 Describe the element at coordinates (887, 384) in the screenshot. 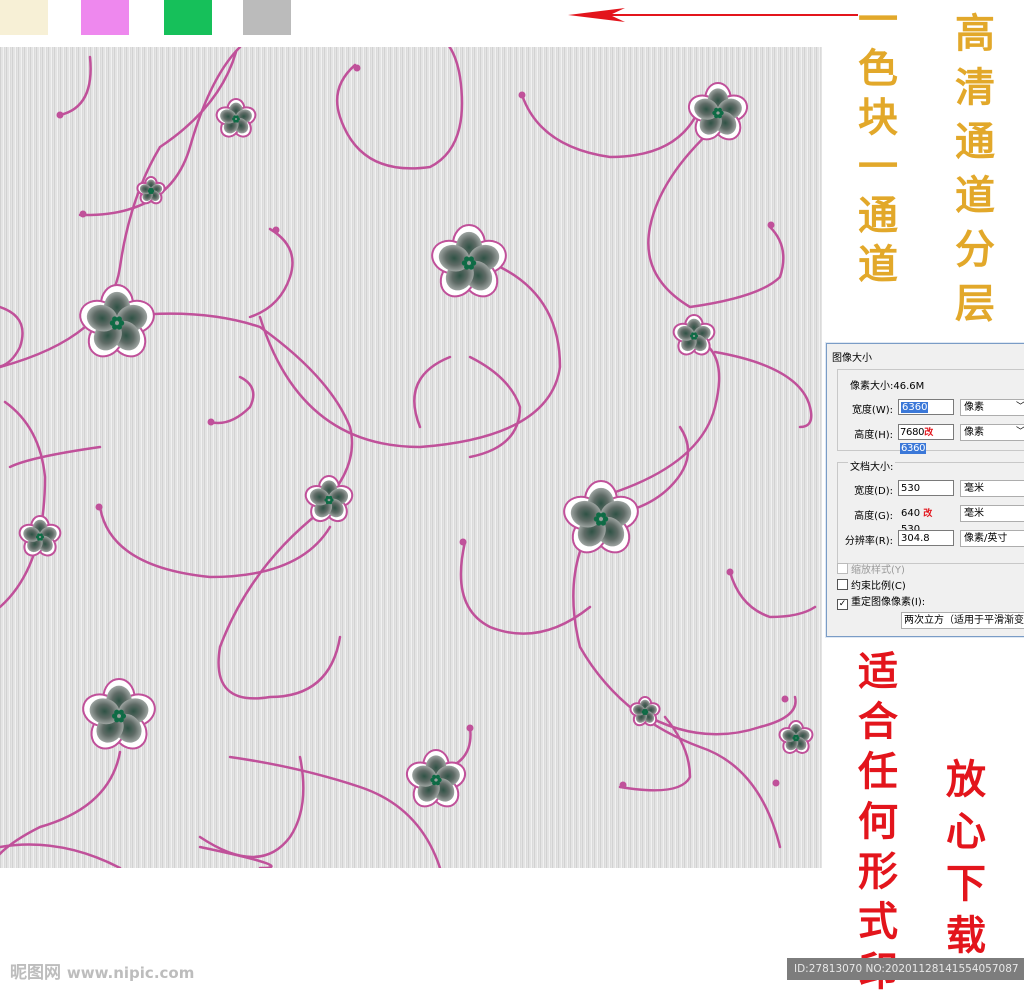

I see `pixel-dimensions-label: 像素大小:46.6M` at that location.